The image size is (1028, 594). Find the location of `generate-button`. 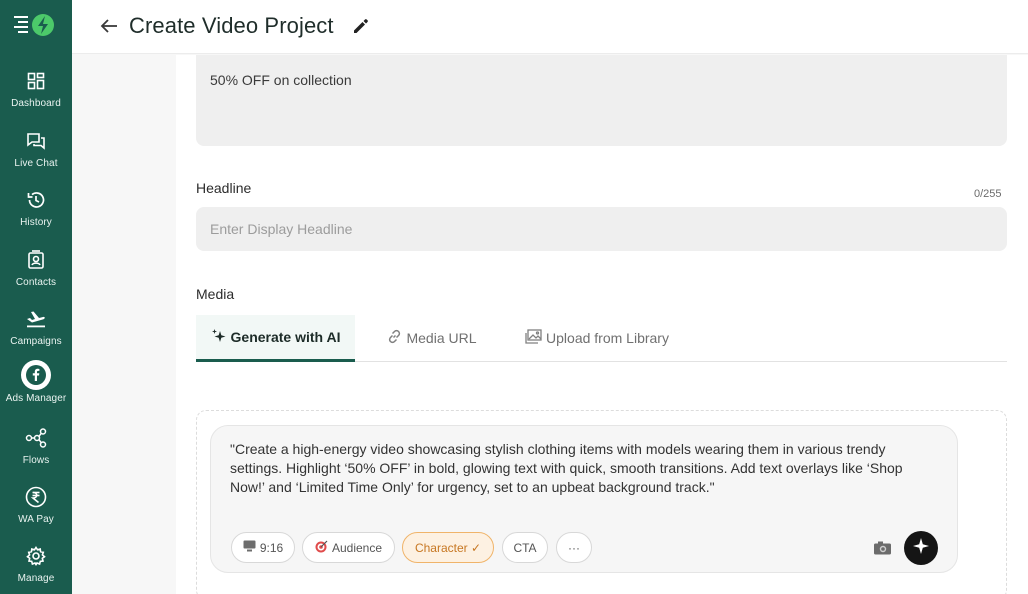

generate-button is located at coordinates (921, 548).